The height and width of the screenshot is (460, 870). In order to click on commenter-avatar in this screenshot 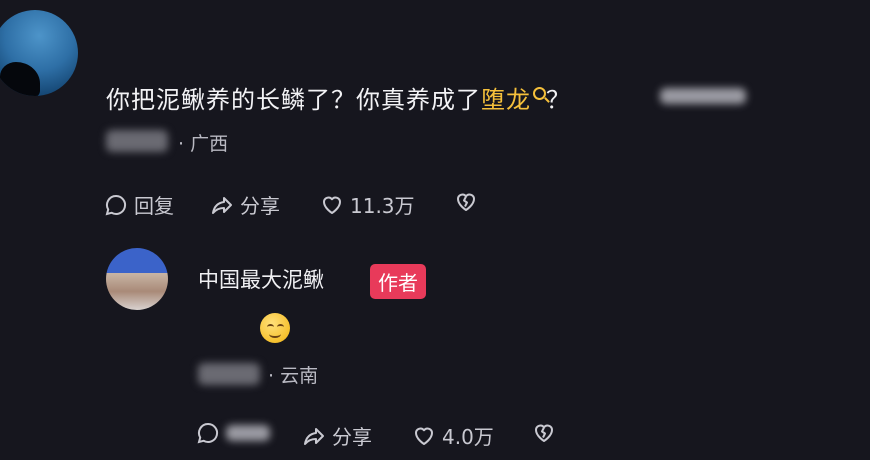, I will do `click(39, 53)`.